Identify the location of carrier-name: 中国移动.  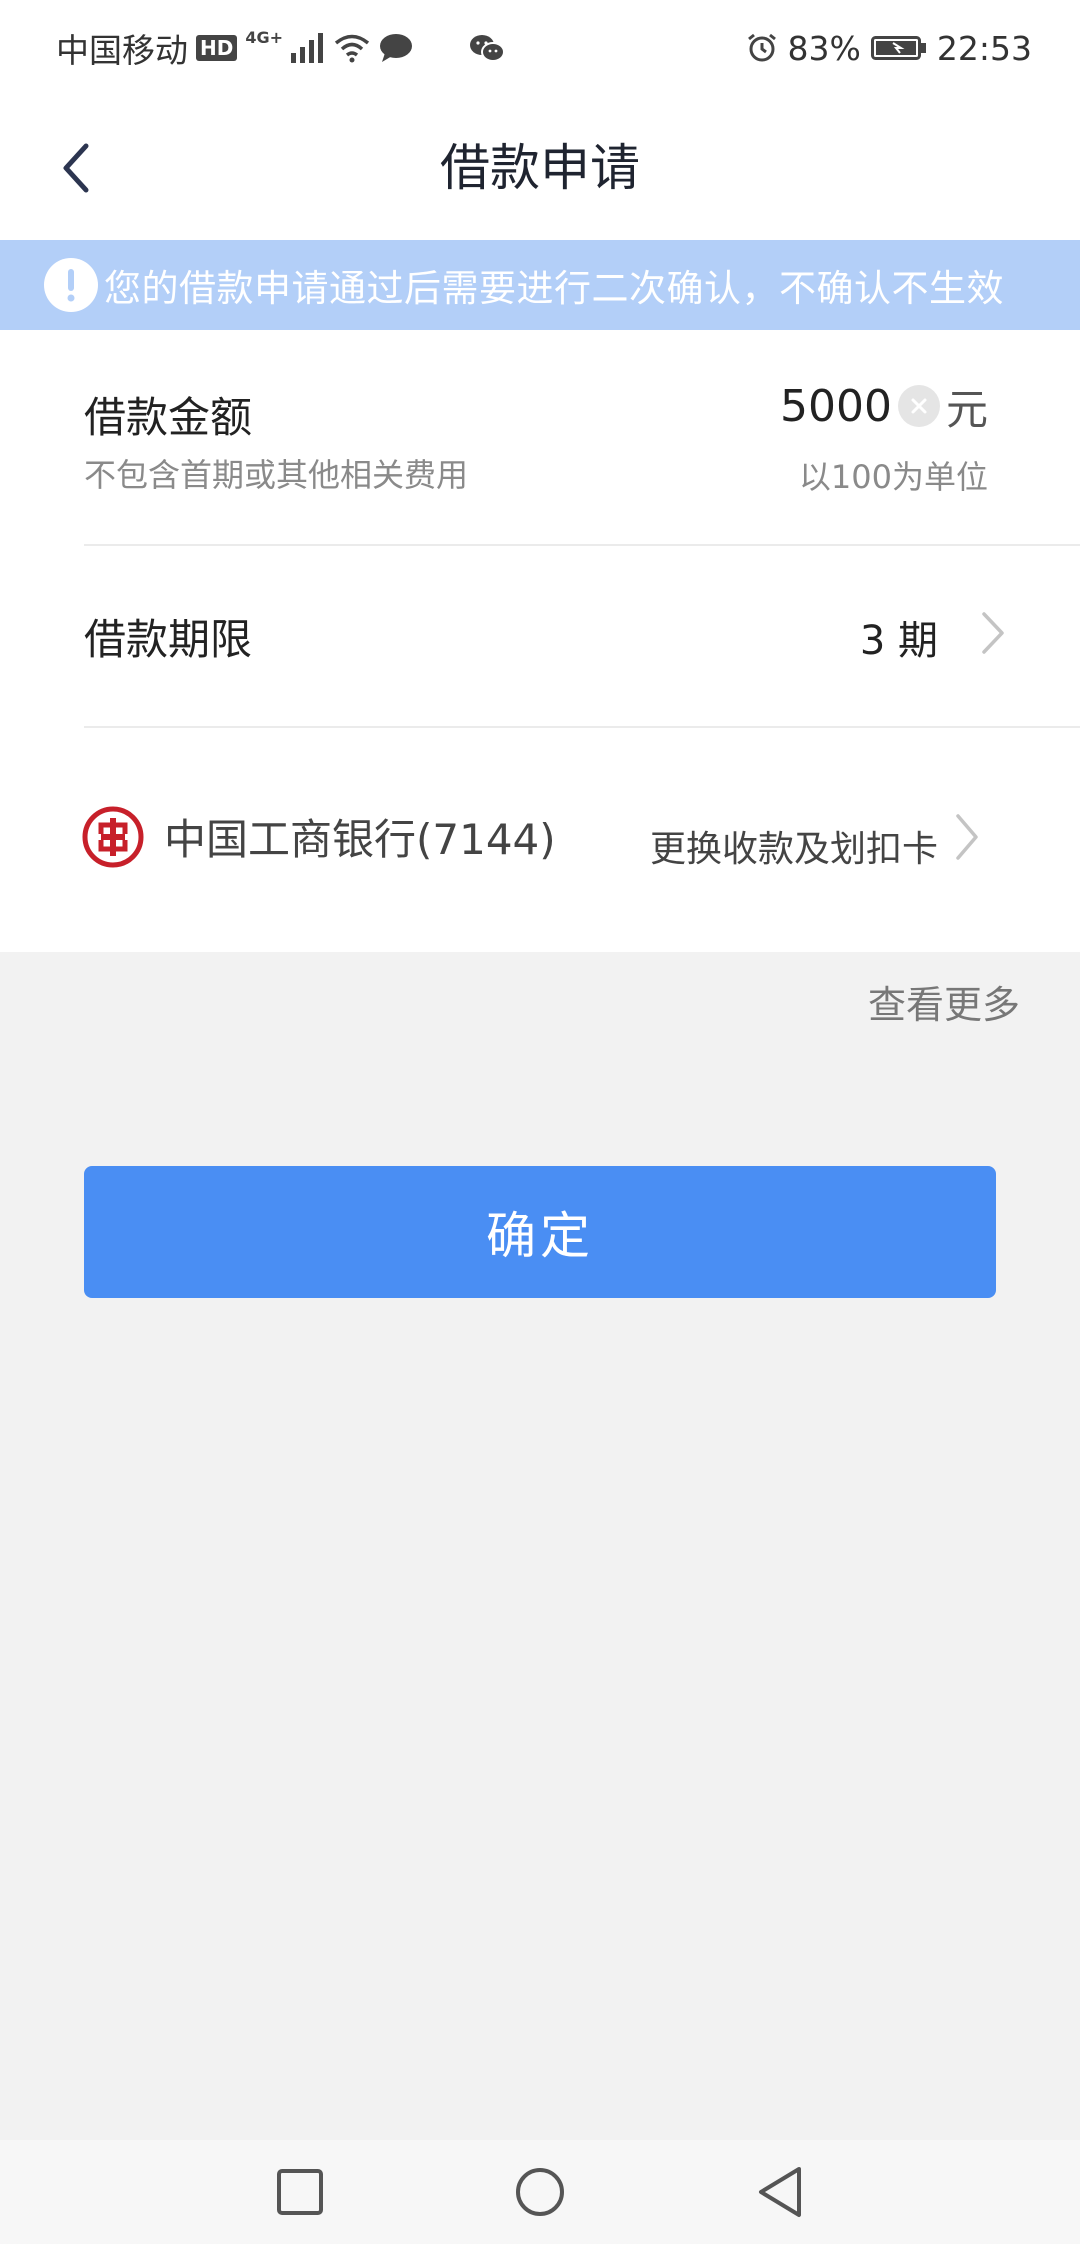
(122, 50).